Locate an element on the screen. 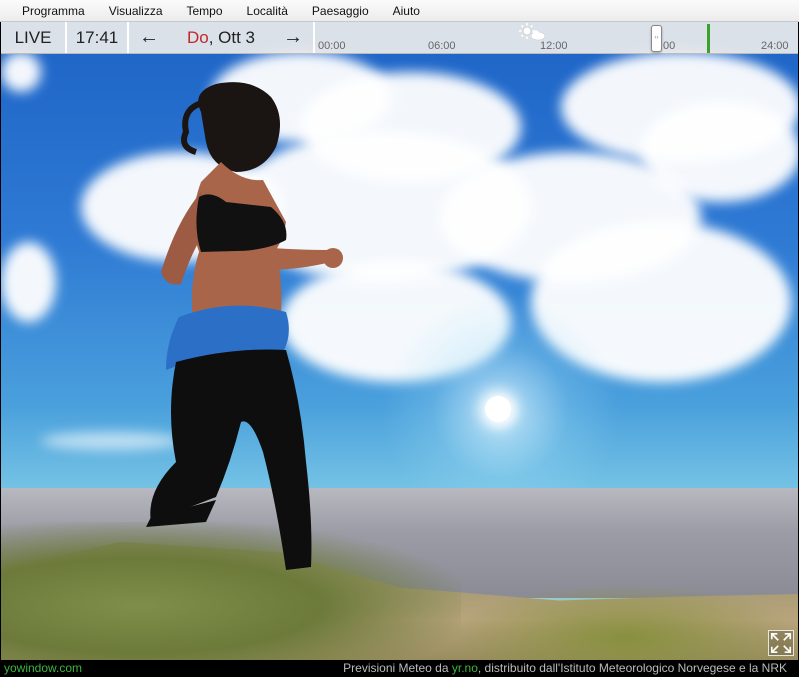  arrow-right-icon: → is located at coordinates (293, 37).